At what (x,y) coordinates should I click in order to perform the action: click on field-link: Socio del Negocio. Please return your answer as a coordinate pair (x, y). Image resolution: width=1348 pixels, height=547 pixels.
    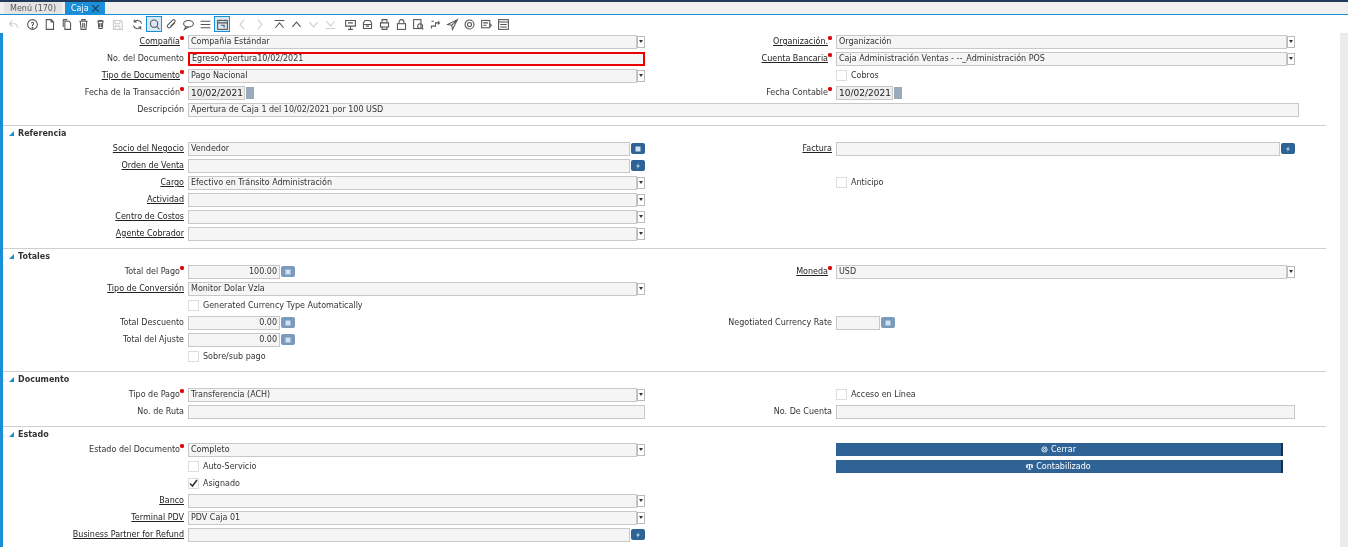
    Looking at the image, I should click on (148, 148).